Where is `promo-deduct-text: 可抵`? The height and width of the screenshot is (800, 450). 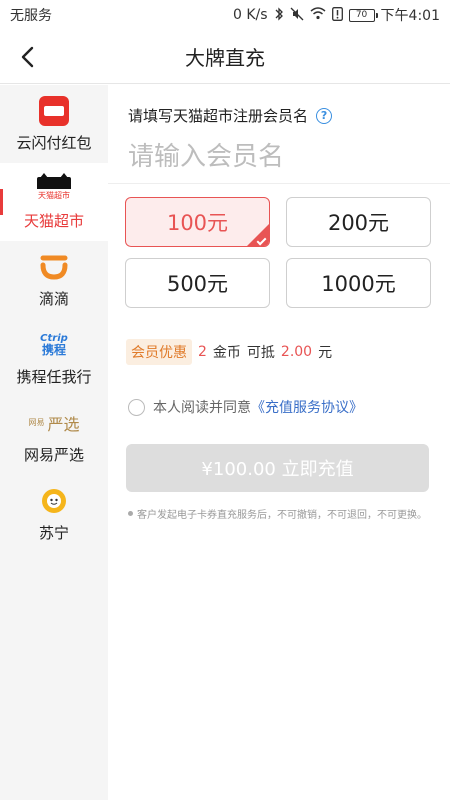 promo-deduct-text: 可抵 is located at coordinates (260, 353).